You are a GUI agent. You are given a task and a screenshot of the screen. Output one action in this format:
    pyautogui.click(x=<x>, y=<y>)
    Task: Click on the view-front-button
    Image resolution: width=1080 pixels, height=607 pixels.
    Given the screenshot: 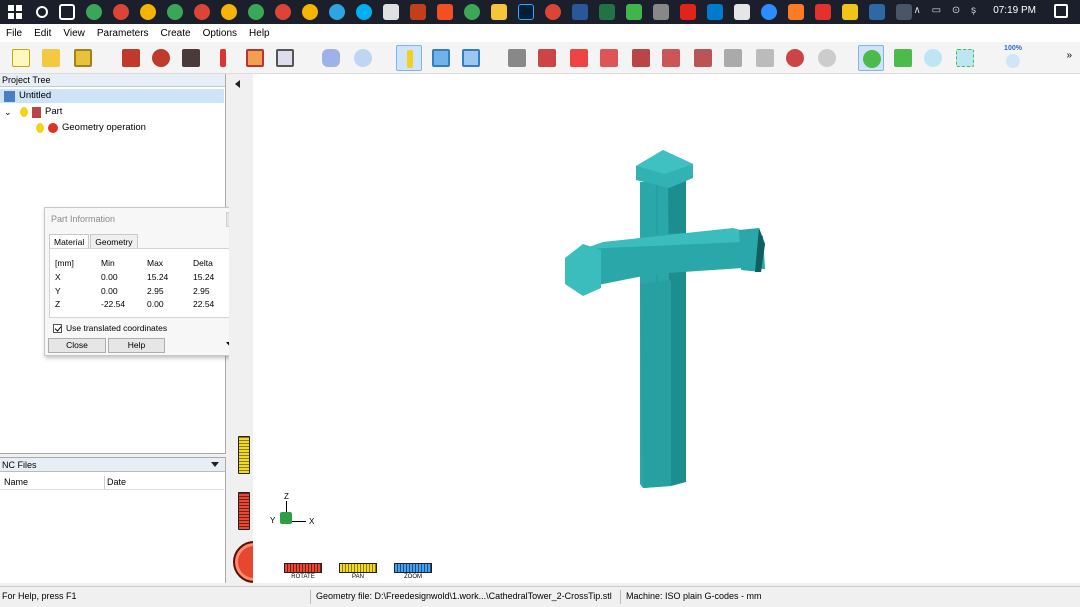 What is the action you would take?
    pyautogui.click(x=609, y=58)
    